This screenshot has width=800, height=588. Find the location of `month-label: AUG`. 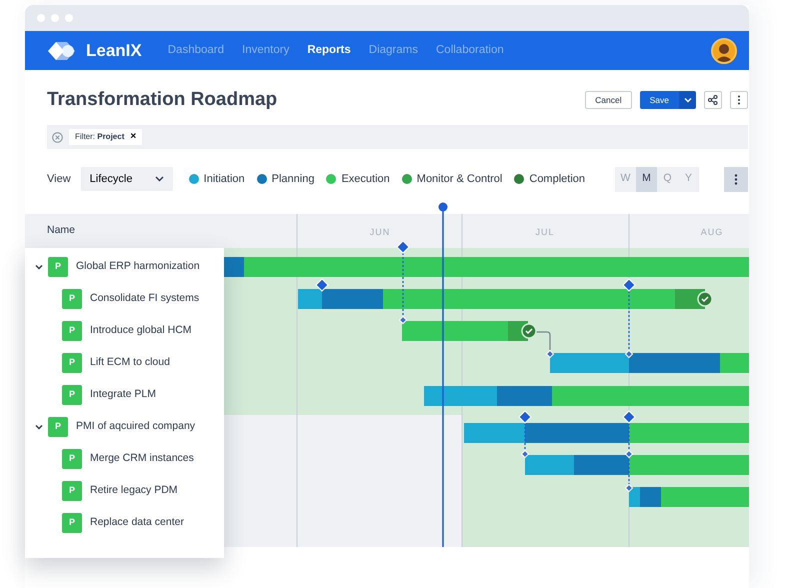

month-label: AUG is located at coordinates (712, 232).